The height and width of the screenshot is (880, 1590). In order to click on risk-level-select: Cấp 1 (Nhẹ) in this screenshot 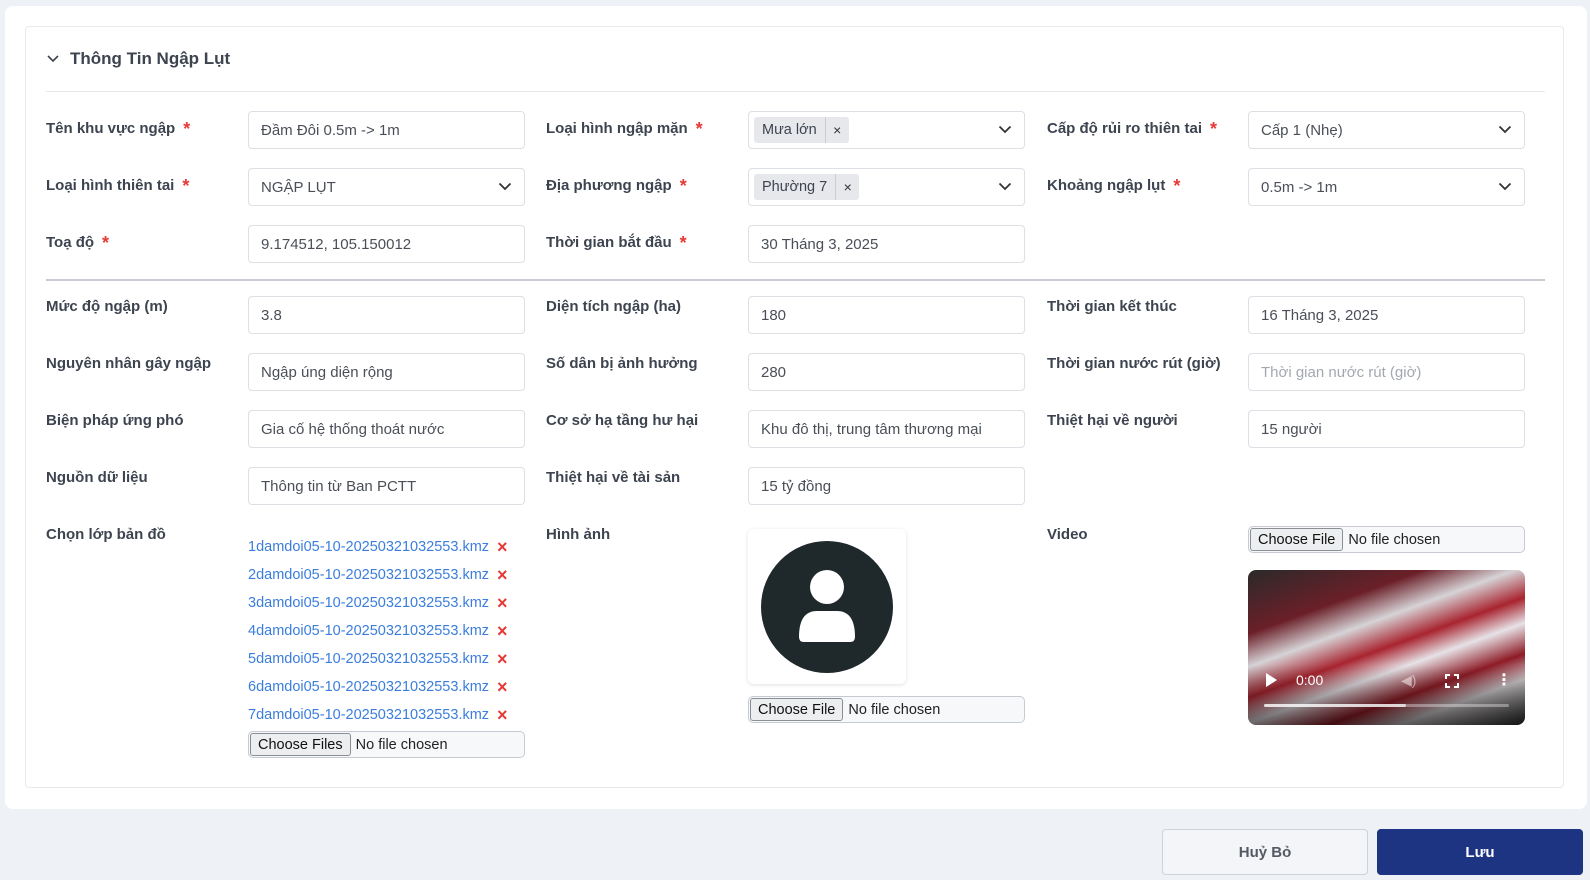, I will do `click(1386, 130)`.